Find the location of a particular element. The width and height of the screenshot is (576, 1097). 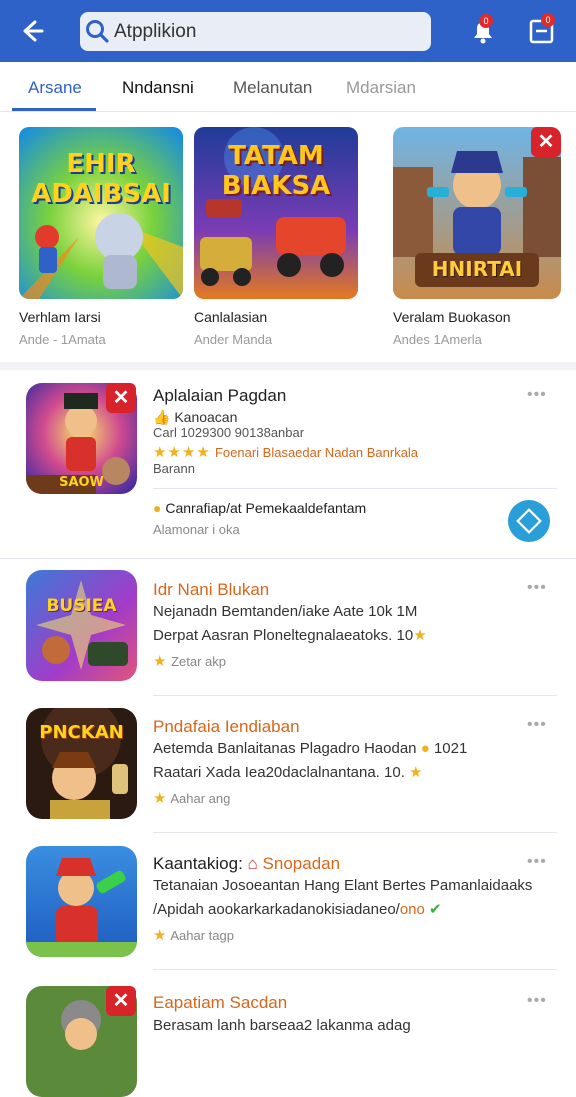

section-separator is located at coordinates (288, 366).